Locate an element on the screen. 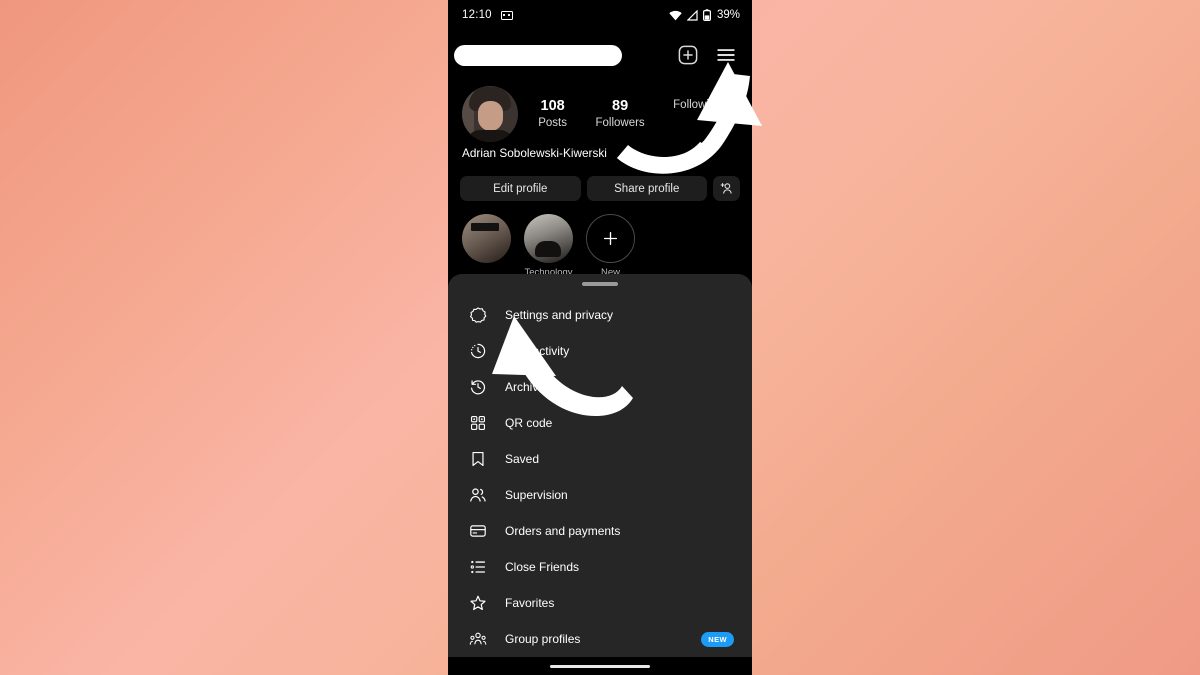 This screenshot has height=675, width=1200. menu-item-label: Group profiles is located at coordinates (543, 639).